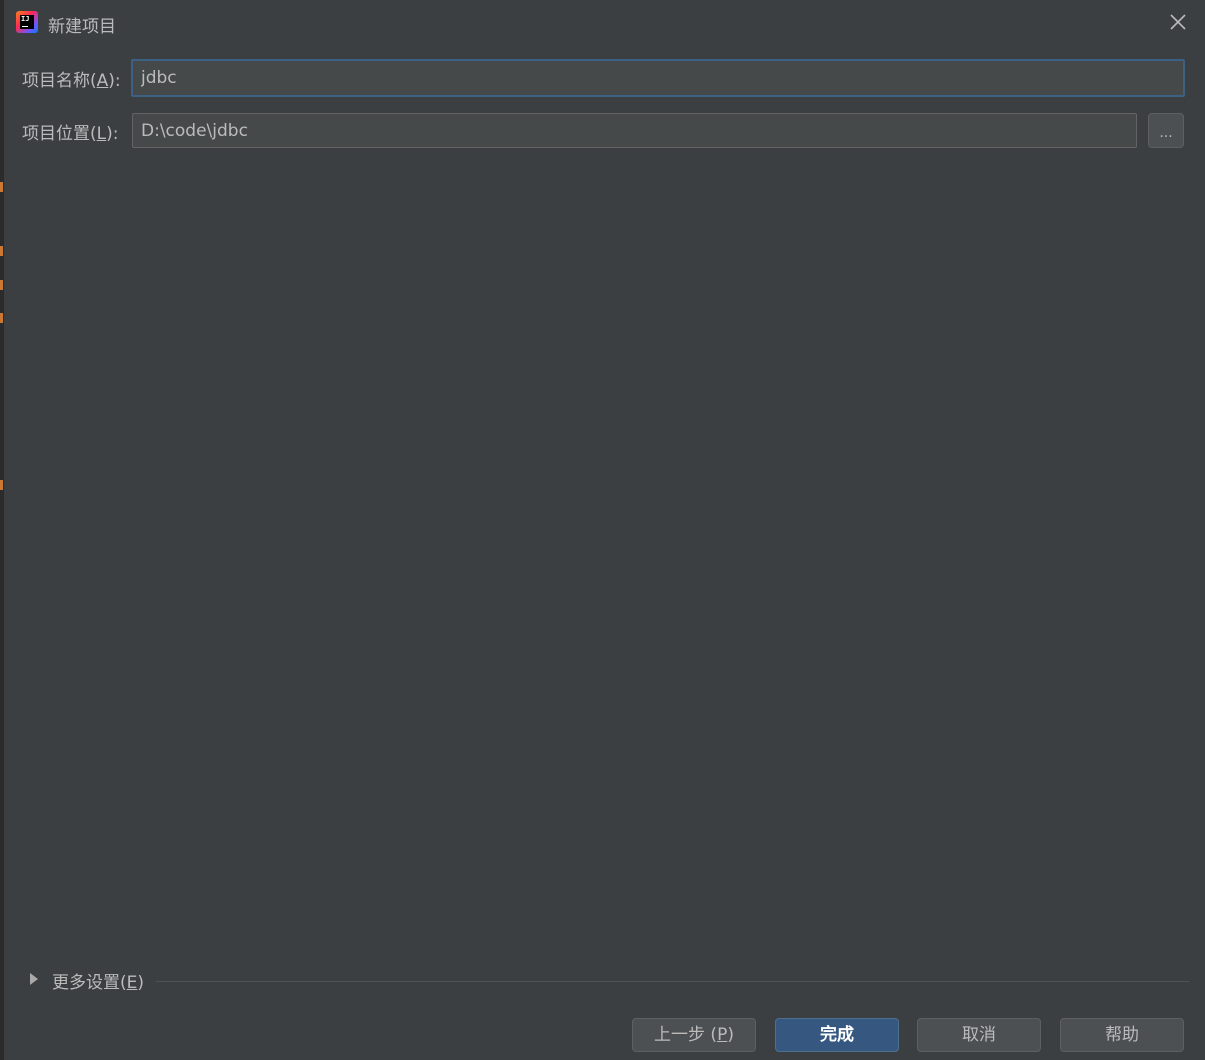 This screenshot has width=1205, height=1060. What do you see at coordinates (634, 130) in the screenshot?
I see `project-location-input` at bounding box center [634, 130].